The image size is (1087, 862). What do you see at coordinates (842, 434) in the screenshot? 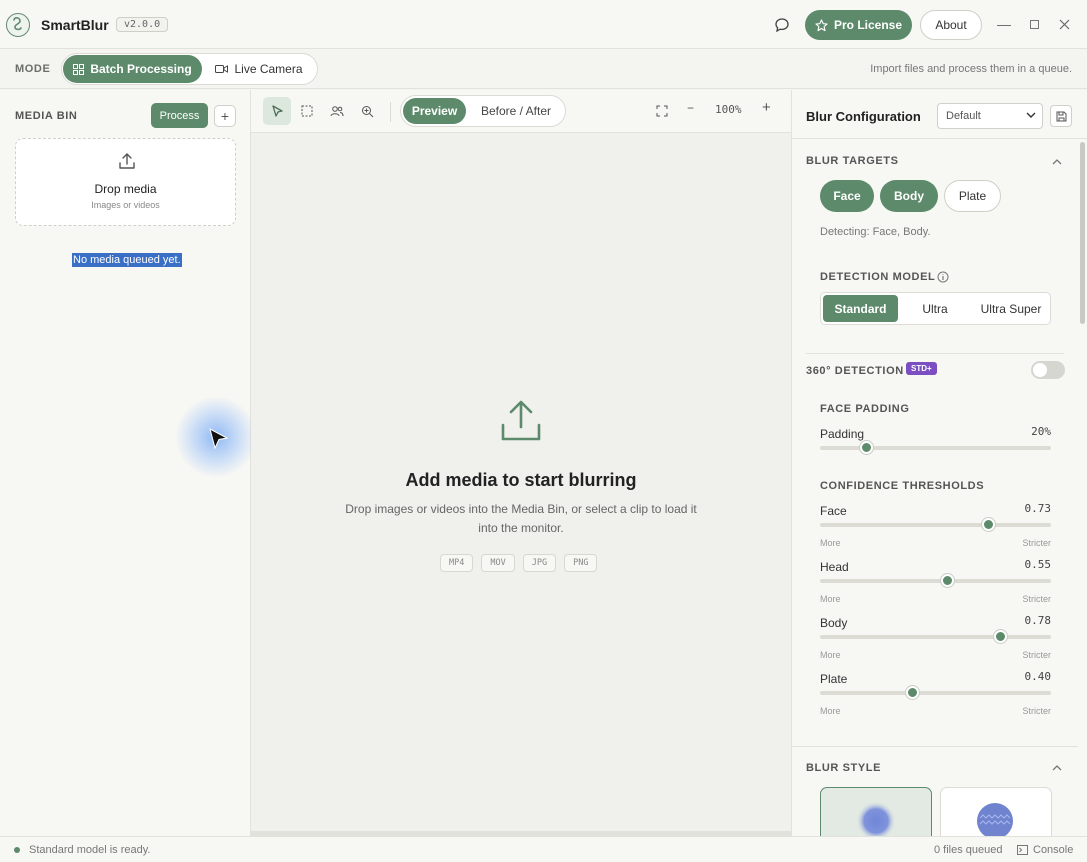
I see `padding-label: Padding` at bounding box center [842, 434].